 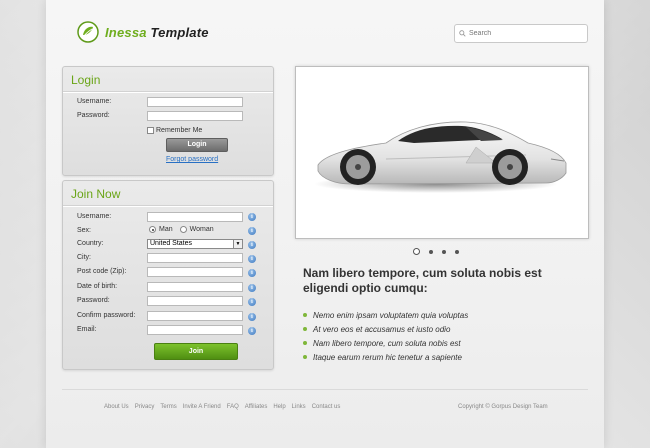 What do you see at coordinates (152, 229) in the screenshot?
I see `sex-man-radio` at bounding box center [152, 229].